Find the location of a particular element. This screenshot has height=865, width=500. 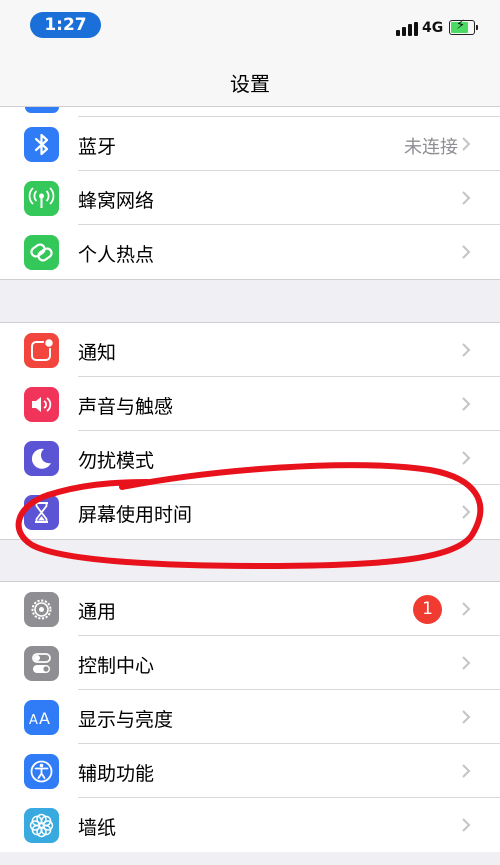

settings-row-accessibility: 辅助功能 is located at coordinates (250, 771).